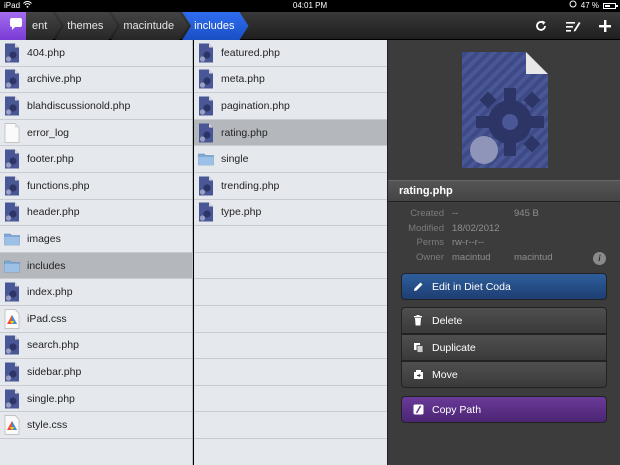 The image size is (620, 465). I want to click on copy-path-button-label: Copy Path, so click(457, 409).